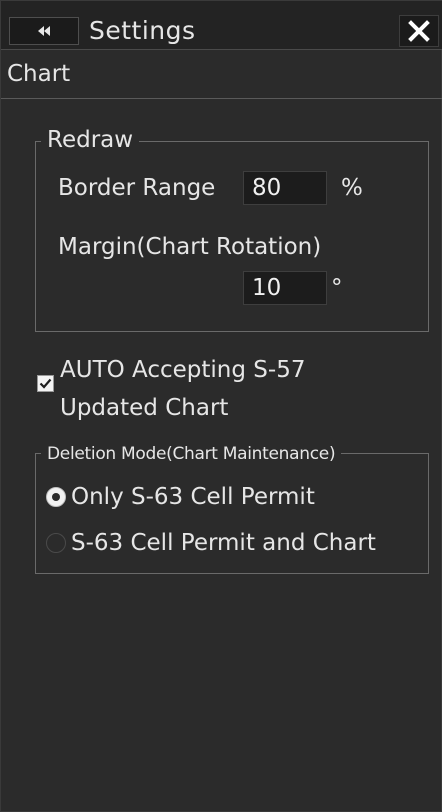  I want to click on margin-label: Margin(Chart Rotation), so click(190, 247).